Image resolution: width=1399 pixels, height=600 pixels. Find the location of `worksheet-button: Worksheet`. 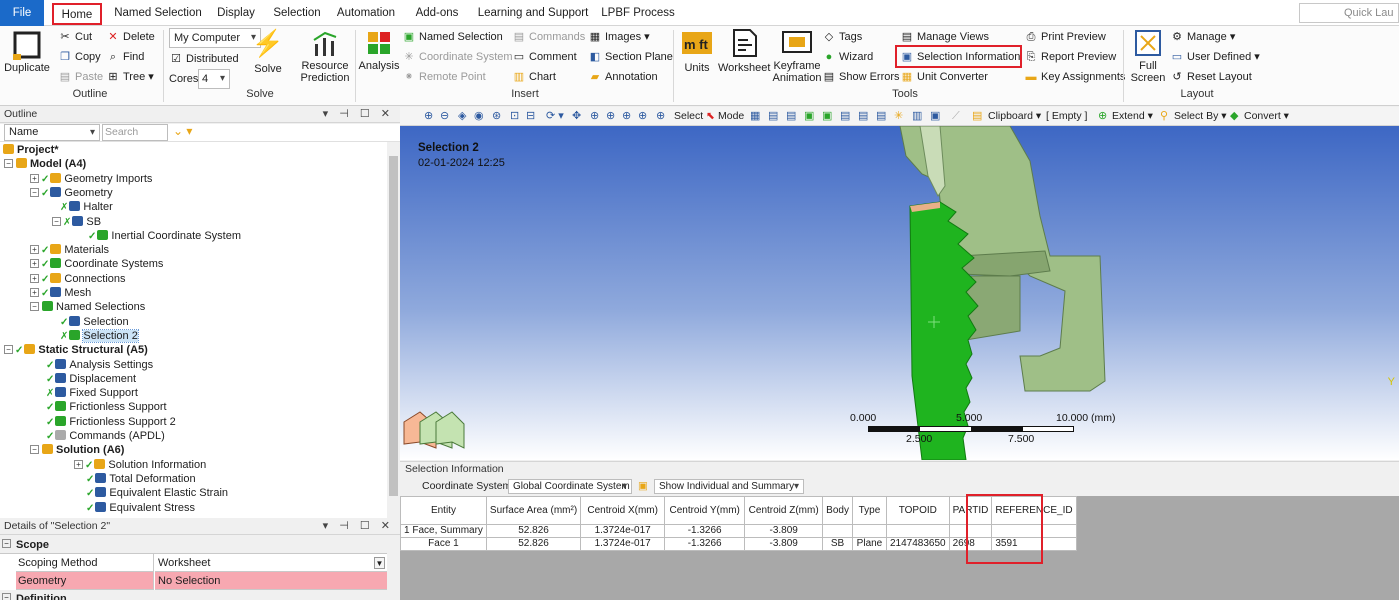

worksheet-button: Worksheet is located at coordinates (744, 51).